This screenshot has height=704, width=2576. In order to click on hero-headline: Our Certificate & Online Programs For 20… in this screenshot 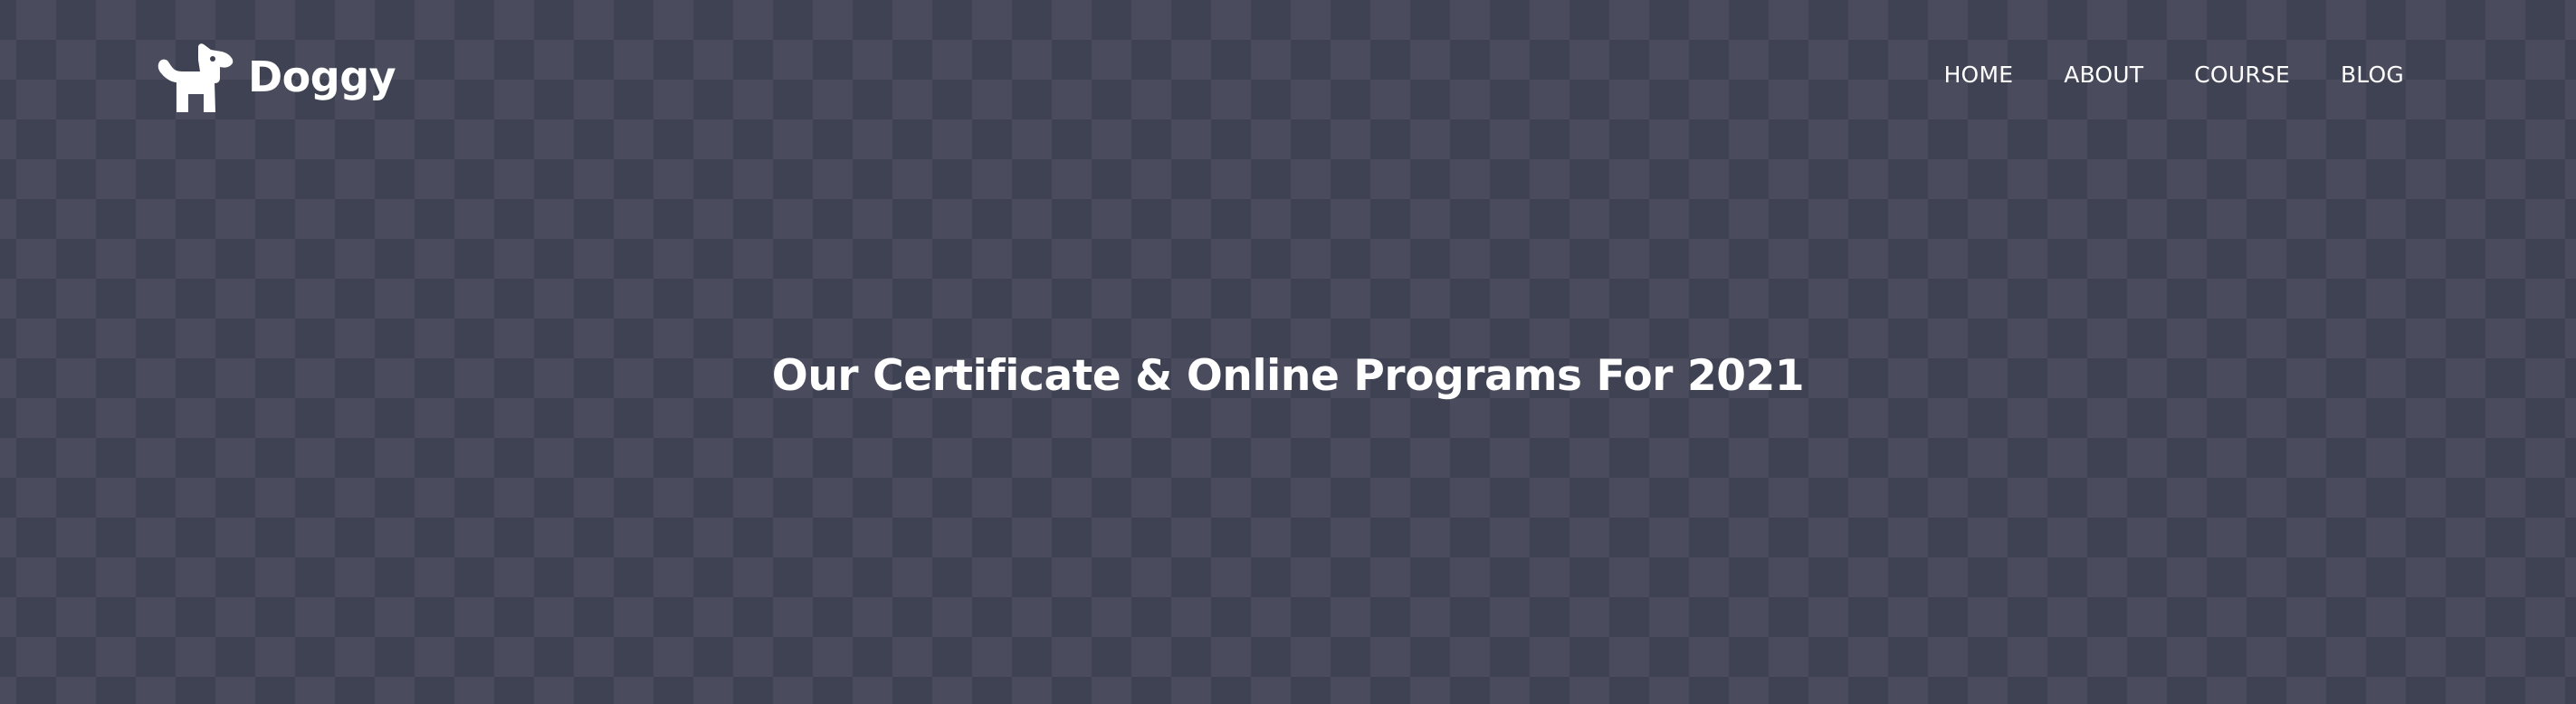, I will do `click(1288, 376)`.